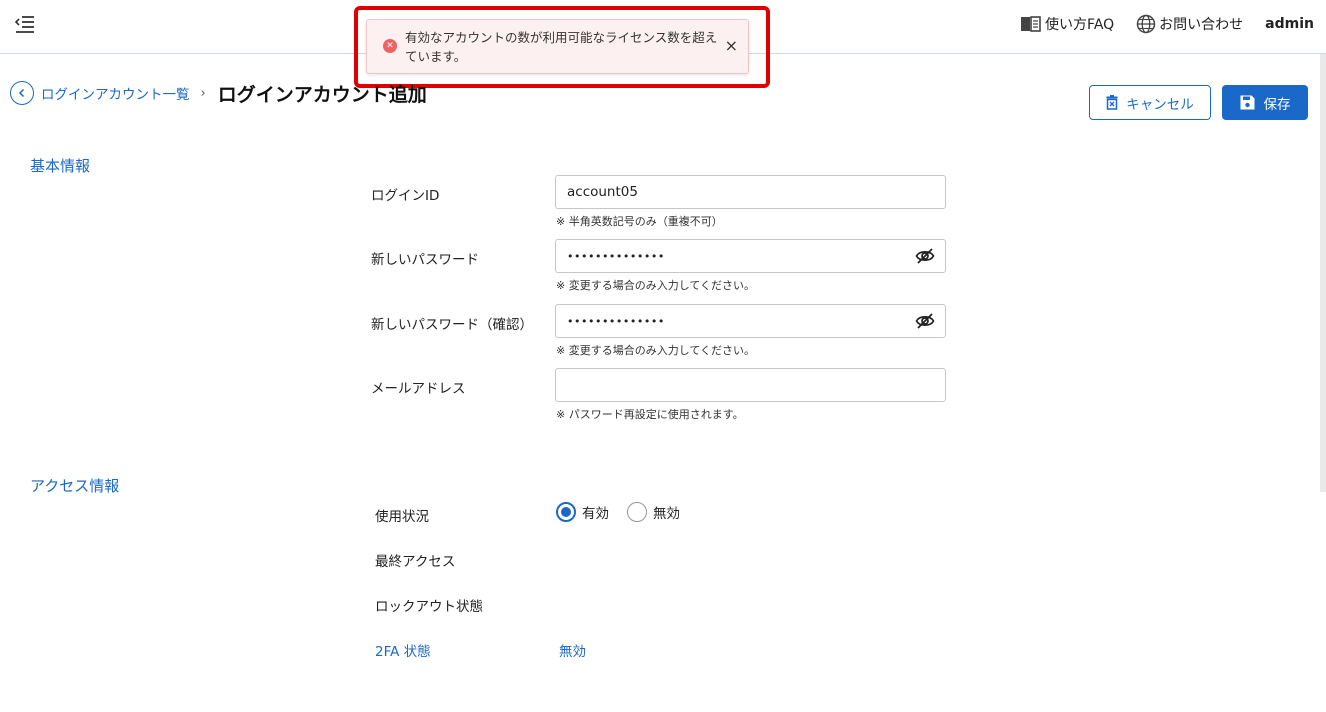 The width and height of the screenshot is (1326, 712). What do you see at coordinates (595, 512) in the screenshot?
I see `status-option-enabled-label: 有効` at bounding box center [595, 512].